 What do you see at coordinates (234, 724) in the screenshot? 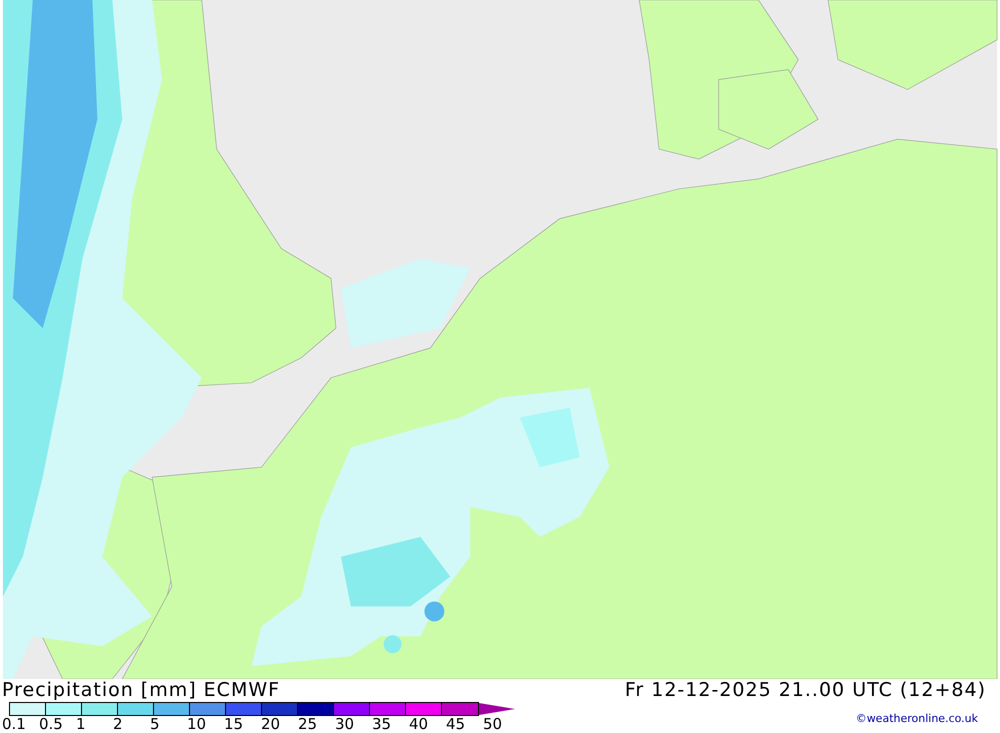
I see `scale-tick-label: 15` at bounding box center [234, 724].